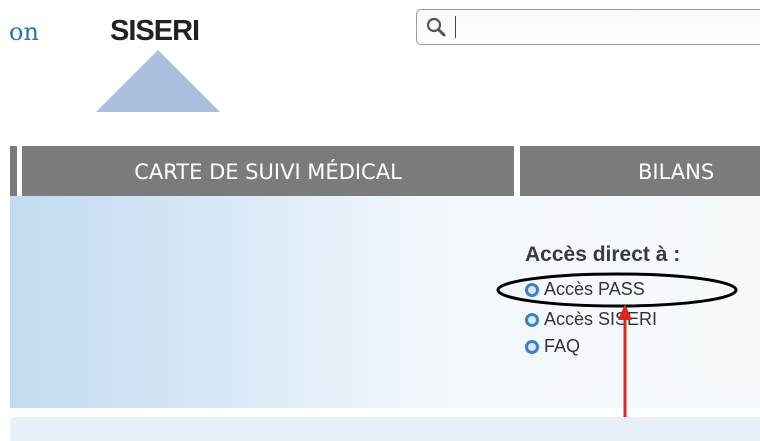  I want to click on link-label: FAQ, so click(562, 346).